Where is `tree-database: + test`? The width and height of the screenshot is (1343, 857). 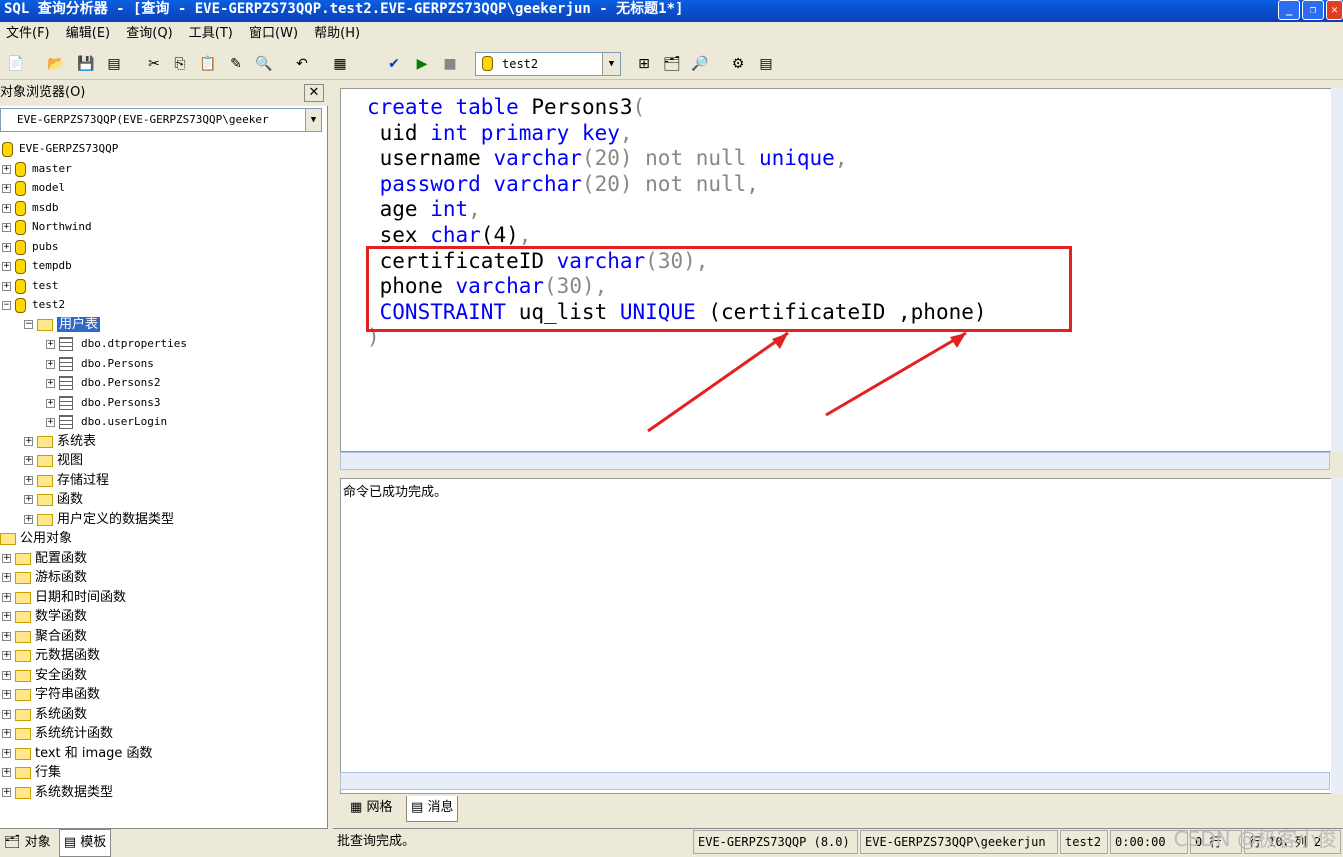 tree-database: + test is located at coordinates (30, 285).